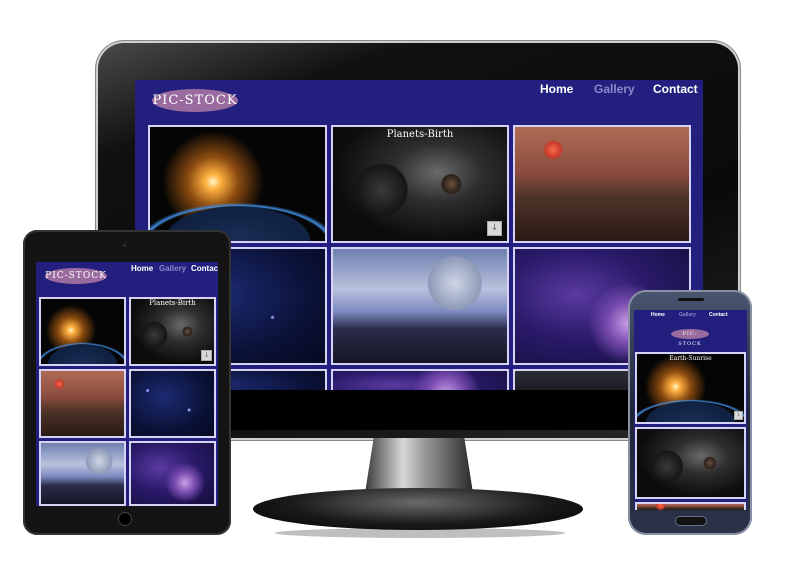 The image size is (811, 574). What do you see at coordinates (124, 245) in the screenshot?
I see `tablet-camera` at bounding box center [124, 245].